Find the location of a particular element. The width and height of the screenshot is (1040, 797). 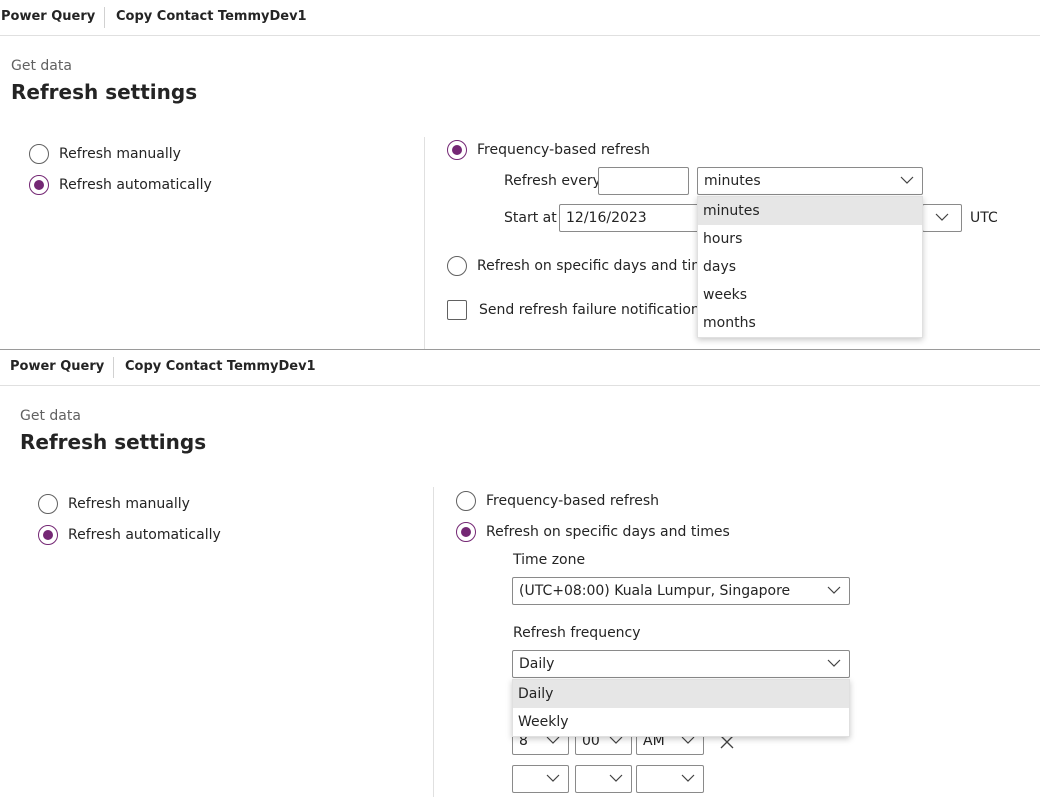

utc-label: UTC is located at coordinates (984, 218).